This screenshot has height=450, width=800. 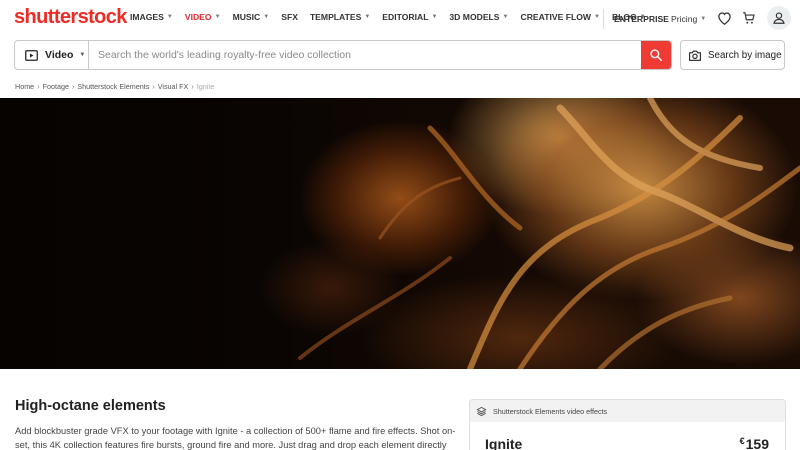 What do you see at coordinates (504, 443) in the screenshot?
I see `pack-name: Ignite` at bounding box center [504, 443].